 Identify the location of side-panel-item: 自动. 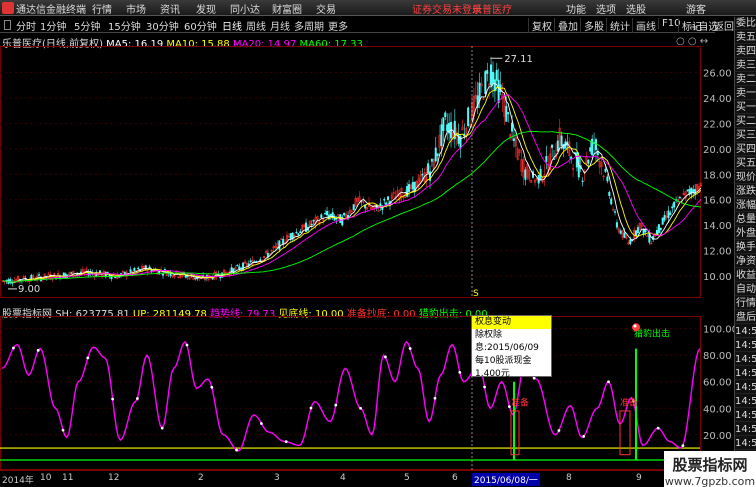
(745, 289).